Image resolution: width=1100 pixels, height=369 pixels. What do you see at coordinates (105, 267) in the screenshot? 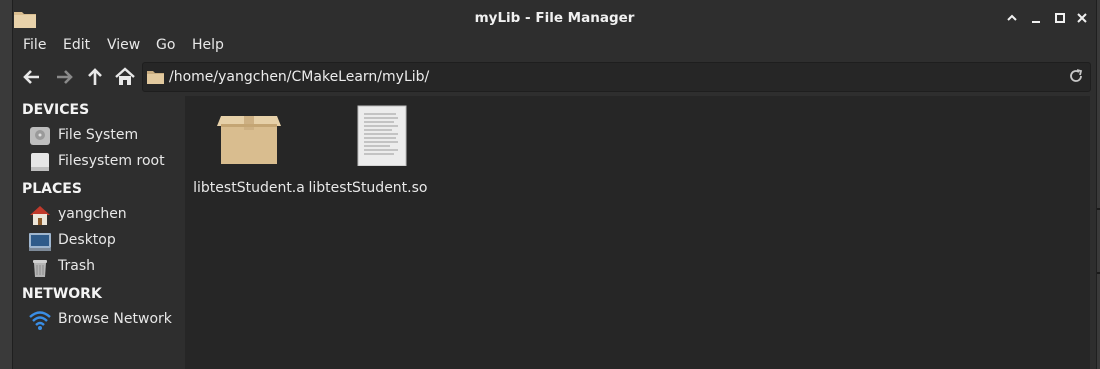
I see `sidebar-item-trash: Trash` at bounding box center [105, 267].